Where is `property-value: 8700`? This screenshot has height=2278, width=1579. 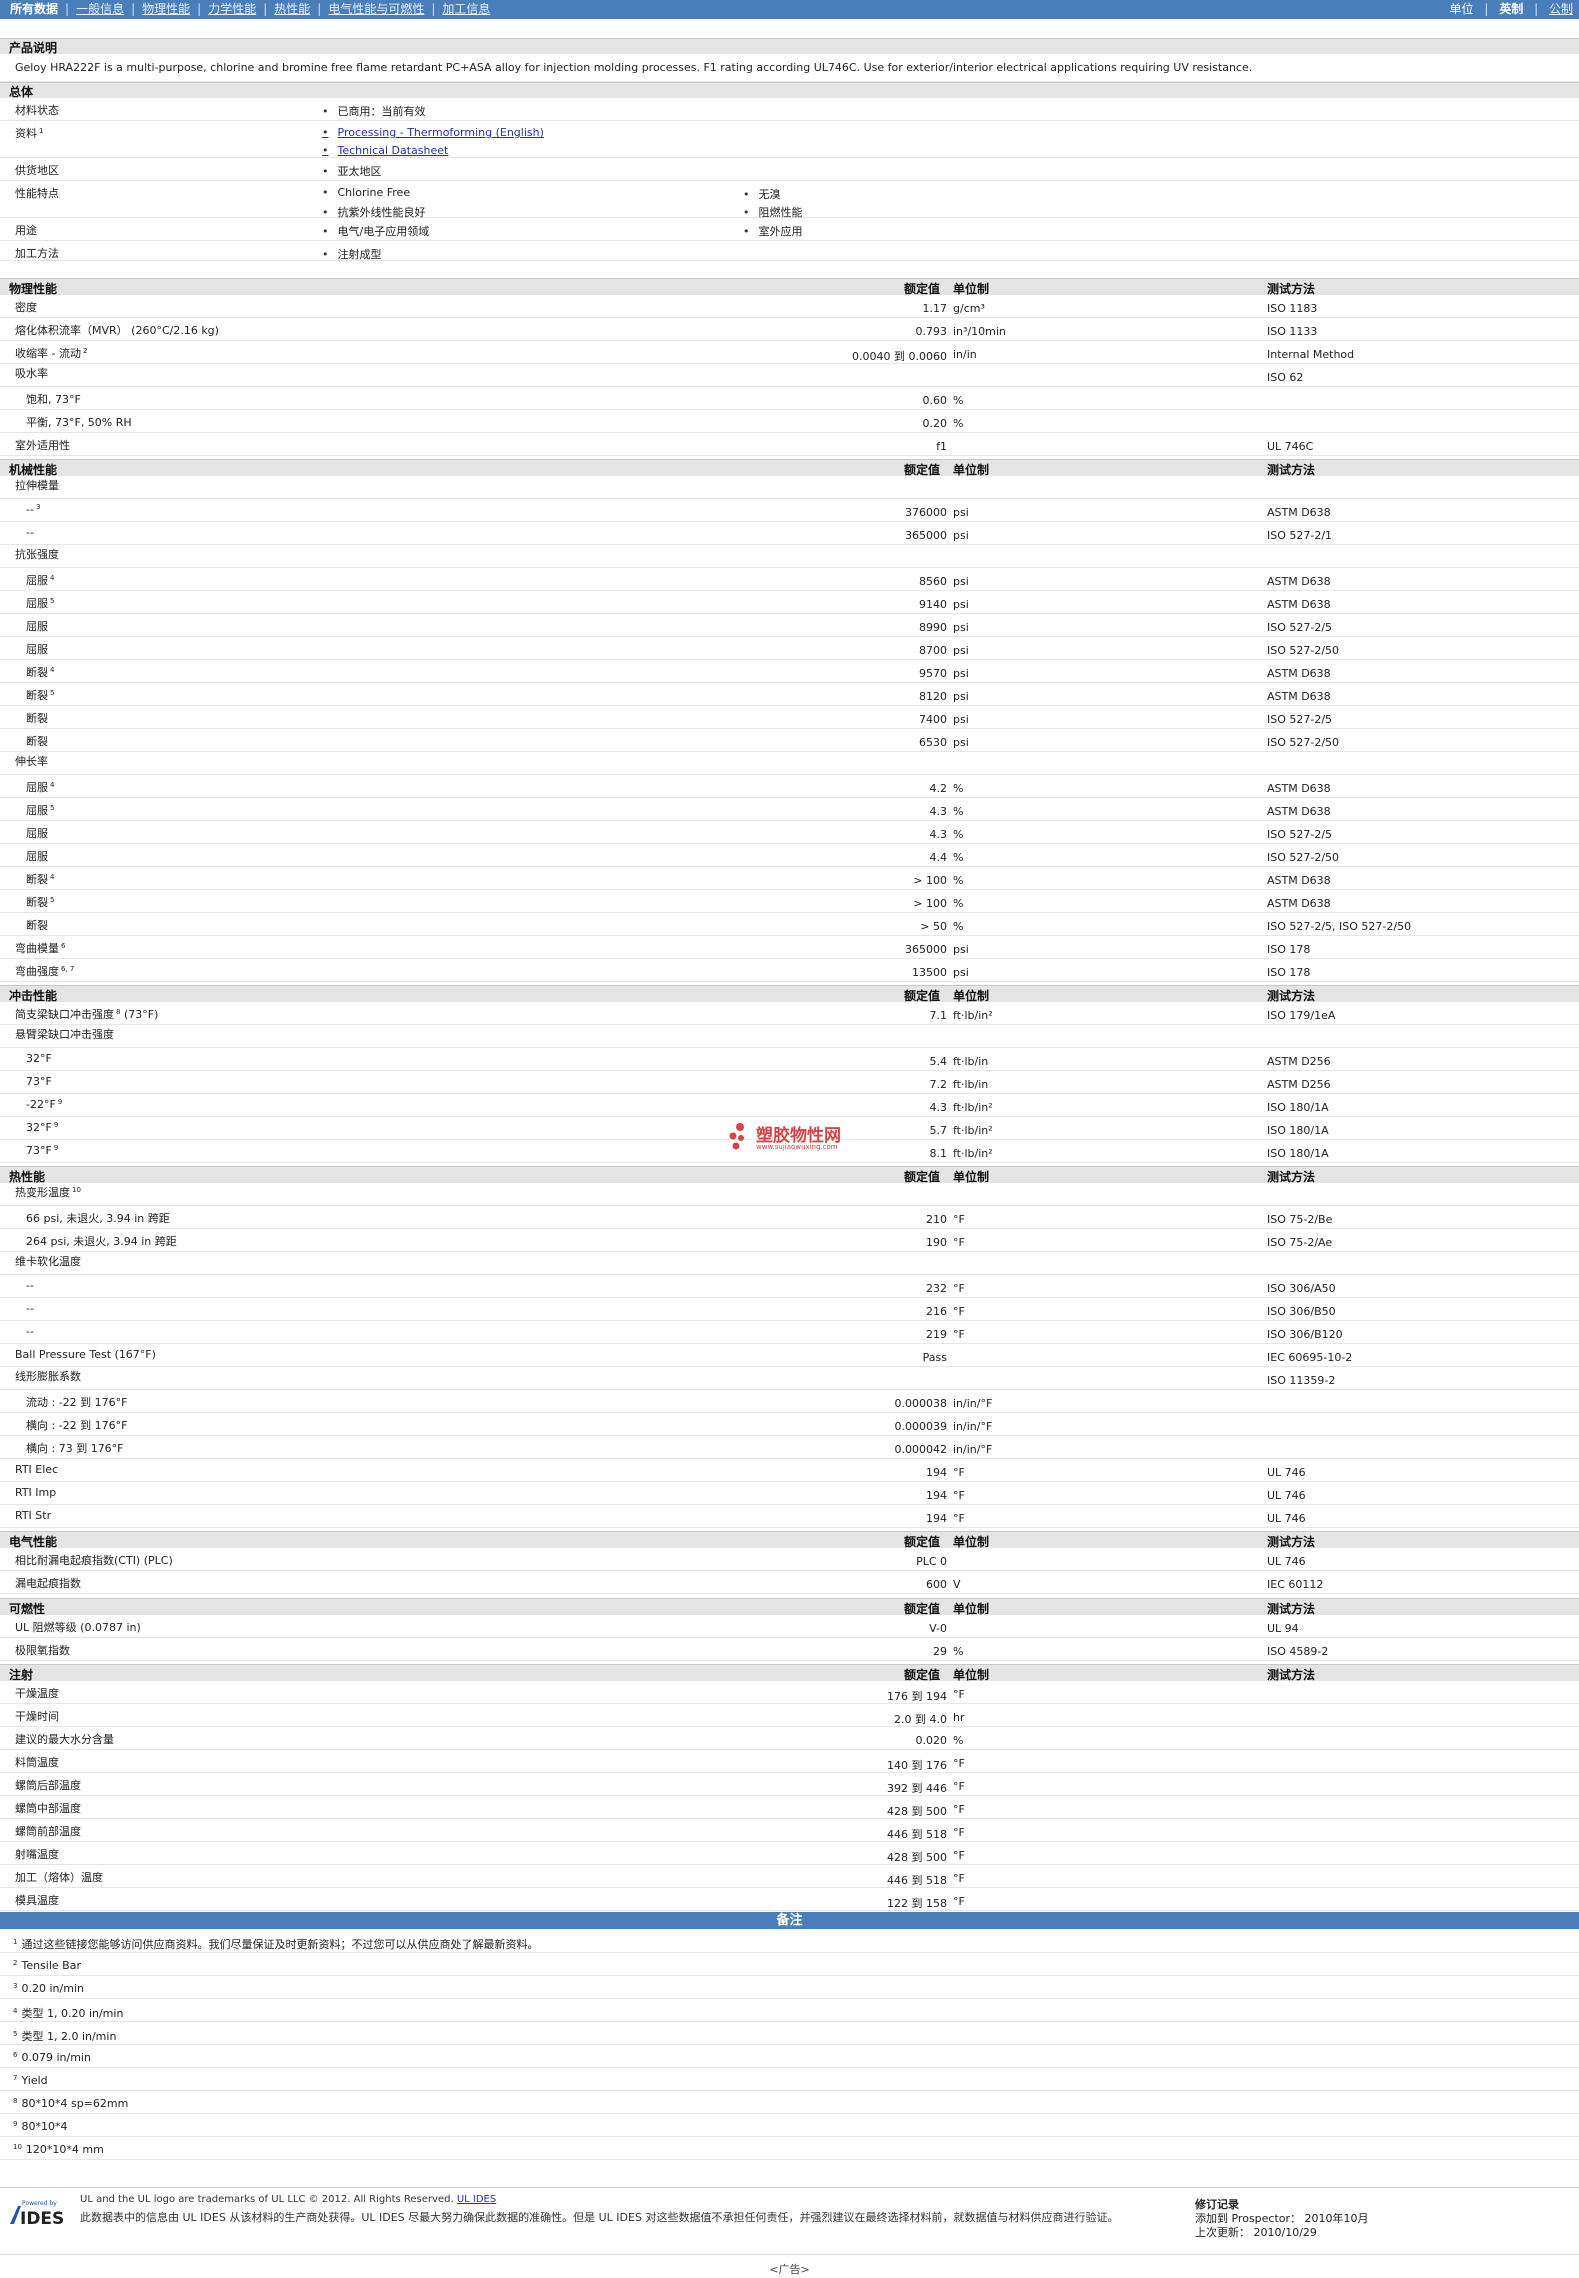
property-value: 8700 is located at coordinates (933, 650).